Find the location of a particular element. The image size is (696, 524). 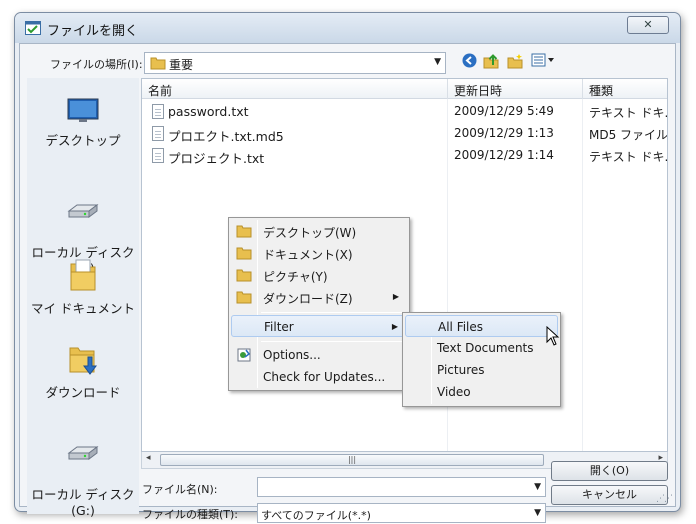

menu-item-downloads: ダウンロード(Z) ▶ is located at coordinates (319, 297).